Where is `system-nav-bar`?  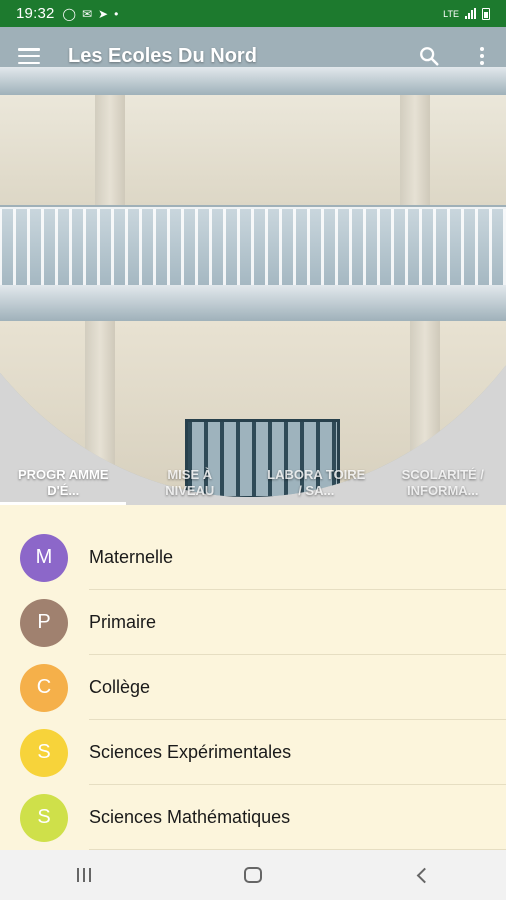
system-nav-bar is located at coordinates (253, 875).